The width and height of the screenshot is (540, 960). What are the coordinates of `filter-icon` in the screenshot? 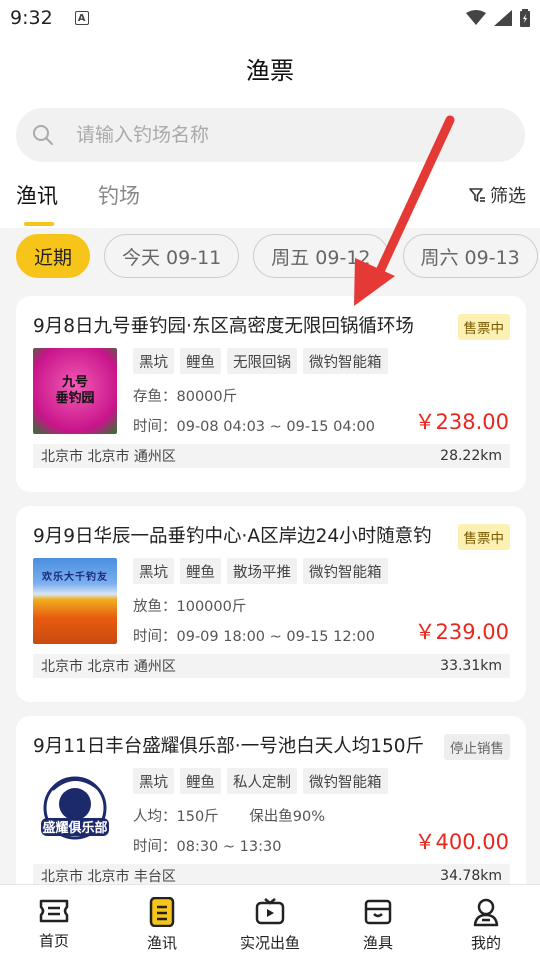 It's located at (477, 195).